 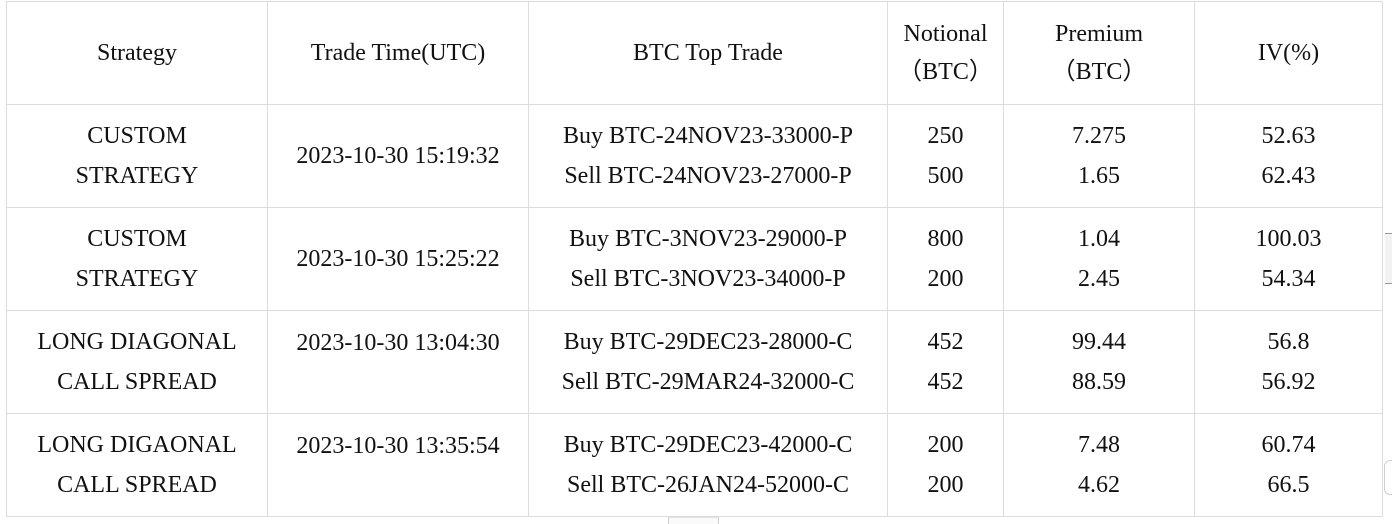 What do you see at coordinates (1288, 465) in the screenshot?
I see `iv-cell: 60.74 66.5` at bounding box center [1288, 465].